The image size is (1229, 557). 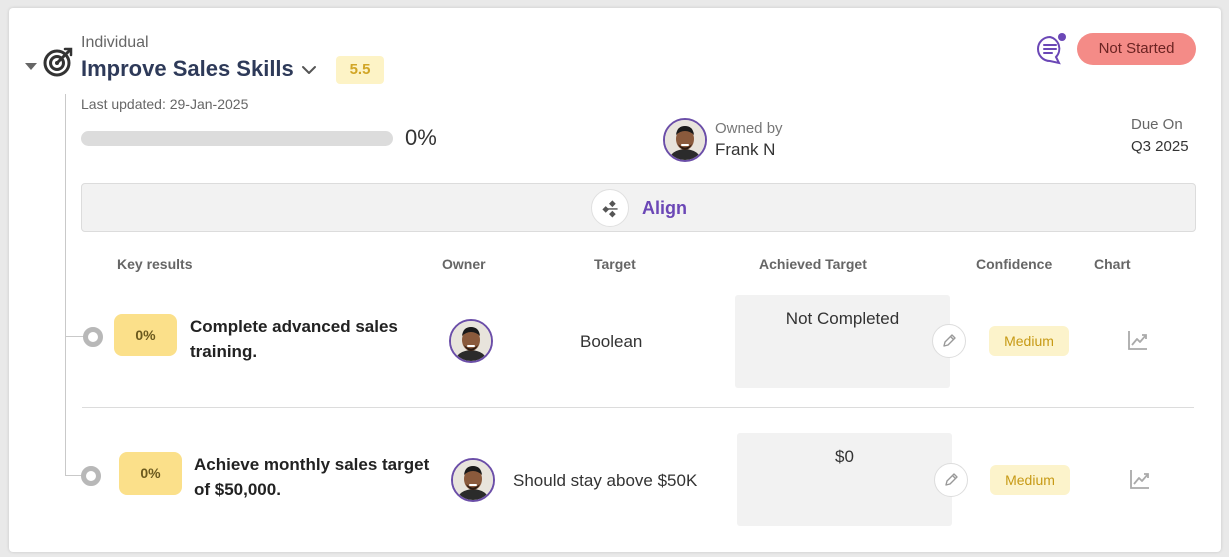 I want to click on chevron-down-icon, so click(x=309, y=70).